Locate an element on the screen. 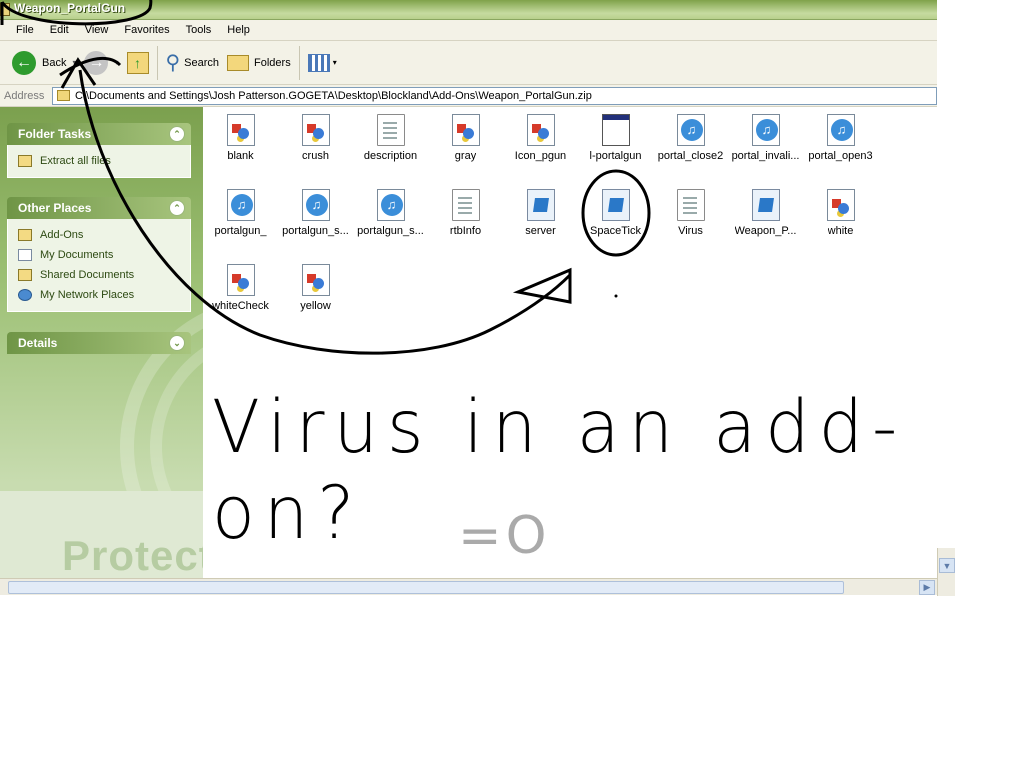 Image resolution: width=1024 pixels, height=768 pixels. place-shared-documents-label: Shared Documents is located at coordinates (87, 275).